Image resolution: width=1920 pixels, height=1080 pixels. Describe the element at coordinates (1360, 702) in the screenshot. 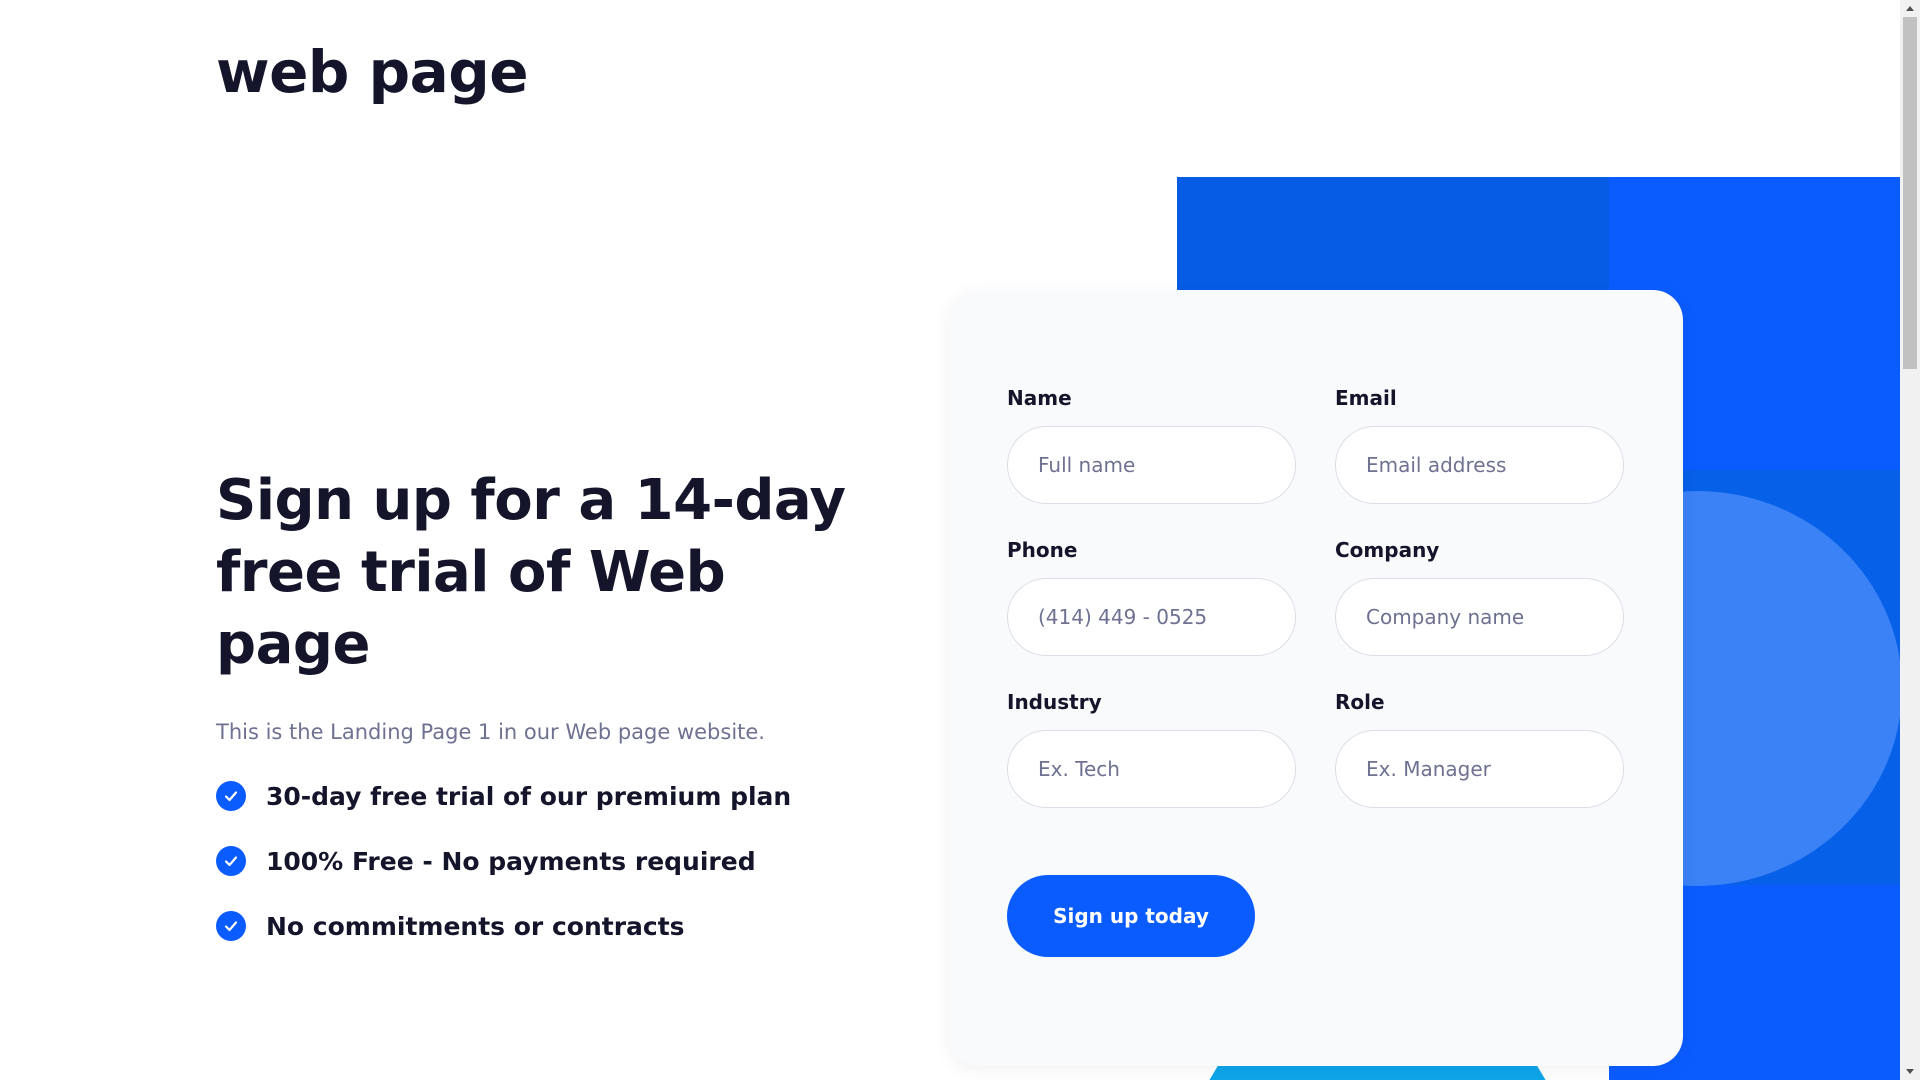

I see `role-label: Role` at that location.